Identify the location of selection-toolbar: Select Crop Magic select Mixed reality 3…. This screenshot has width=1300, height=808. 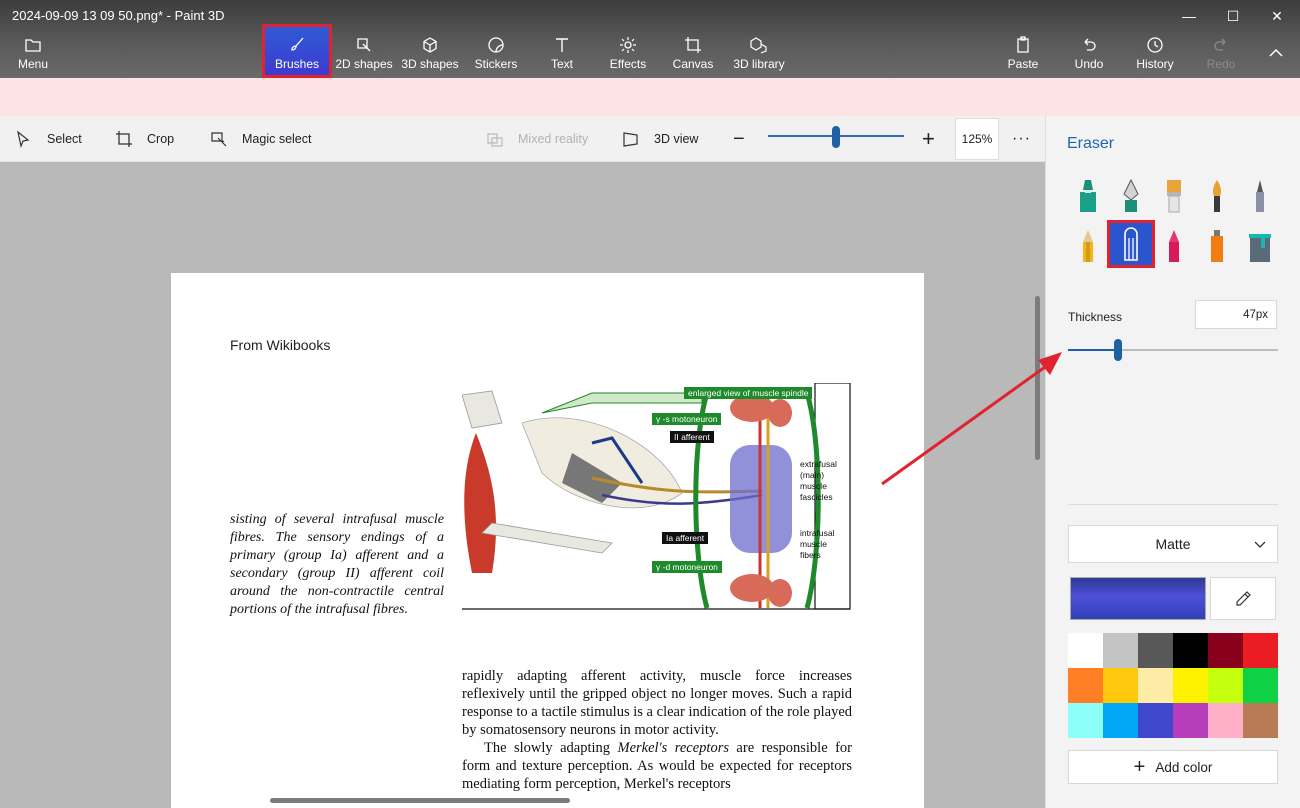
(522, 139).